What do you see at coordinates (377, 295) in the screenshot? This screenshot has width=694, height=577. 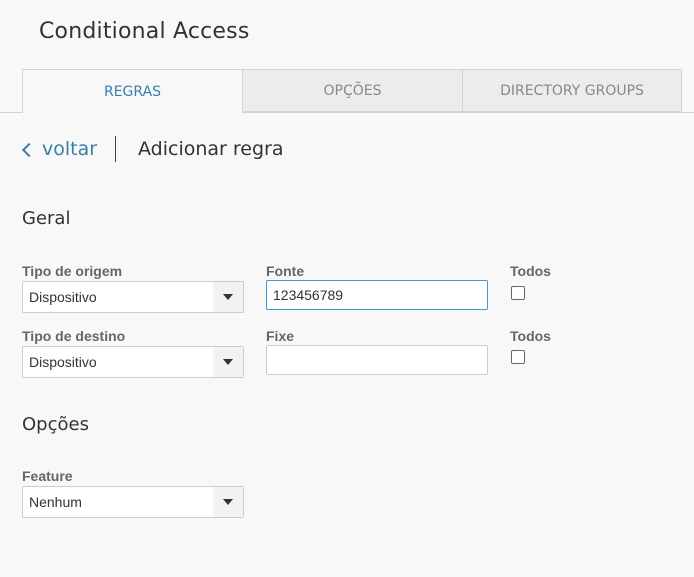 I see `source-input` at bounding box center [377, 295].